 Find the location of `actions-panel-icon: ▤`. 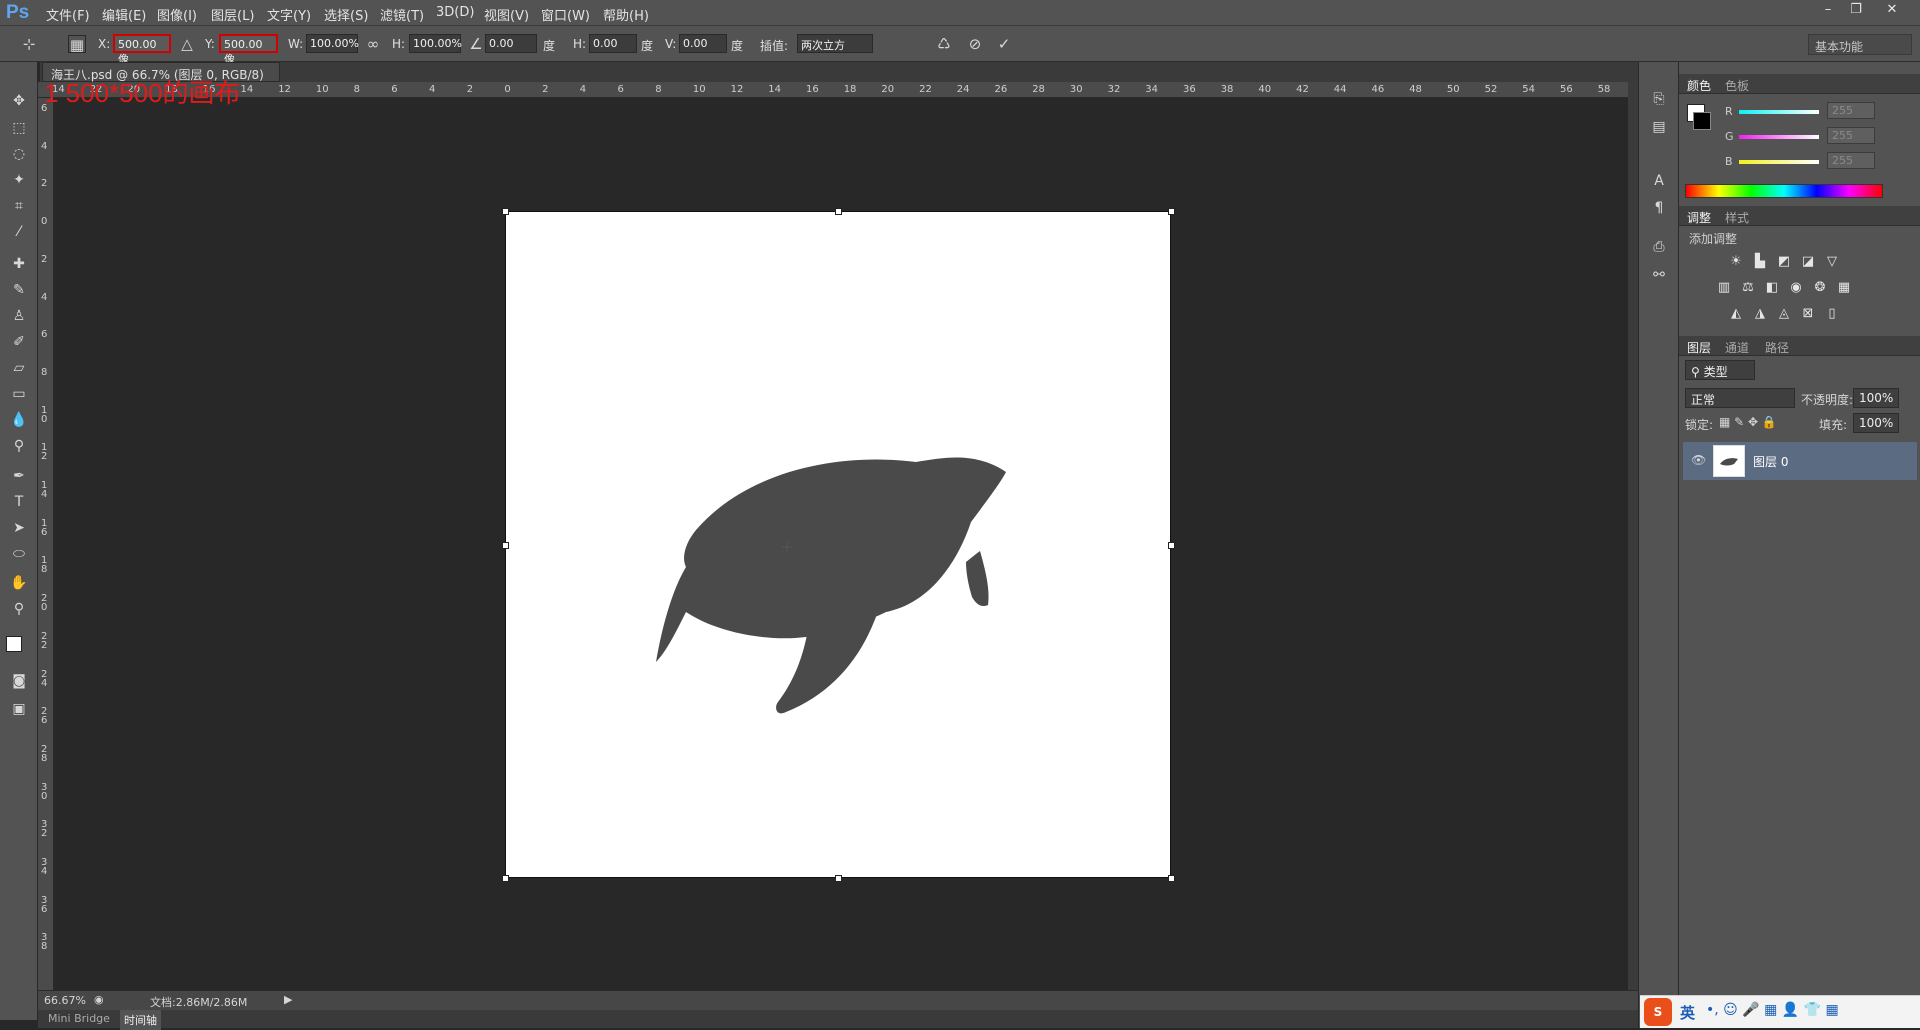

actions-panel-icon: ▤ is located at coordinates (1659, 127).